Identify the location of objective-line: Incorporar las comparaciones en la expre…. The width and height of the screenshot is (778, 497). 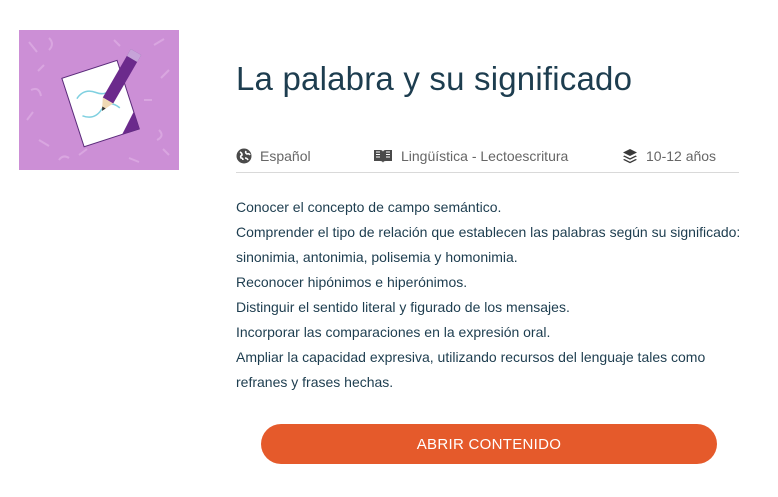
(393, 332).